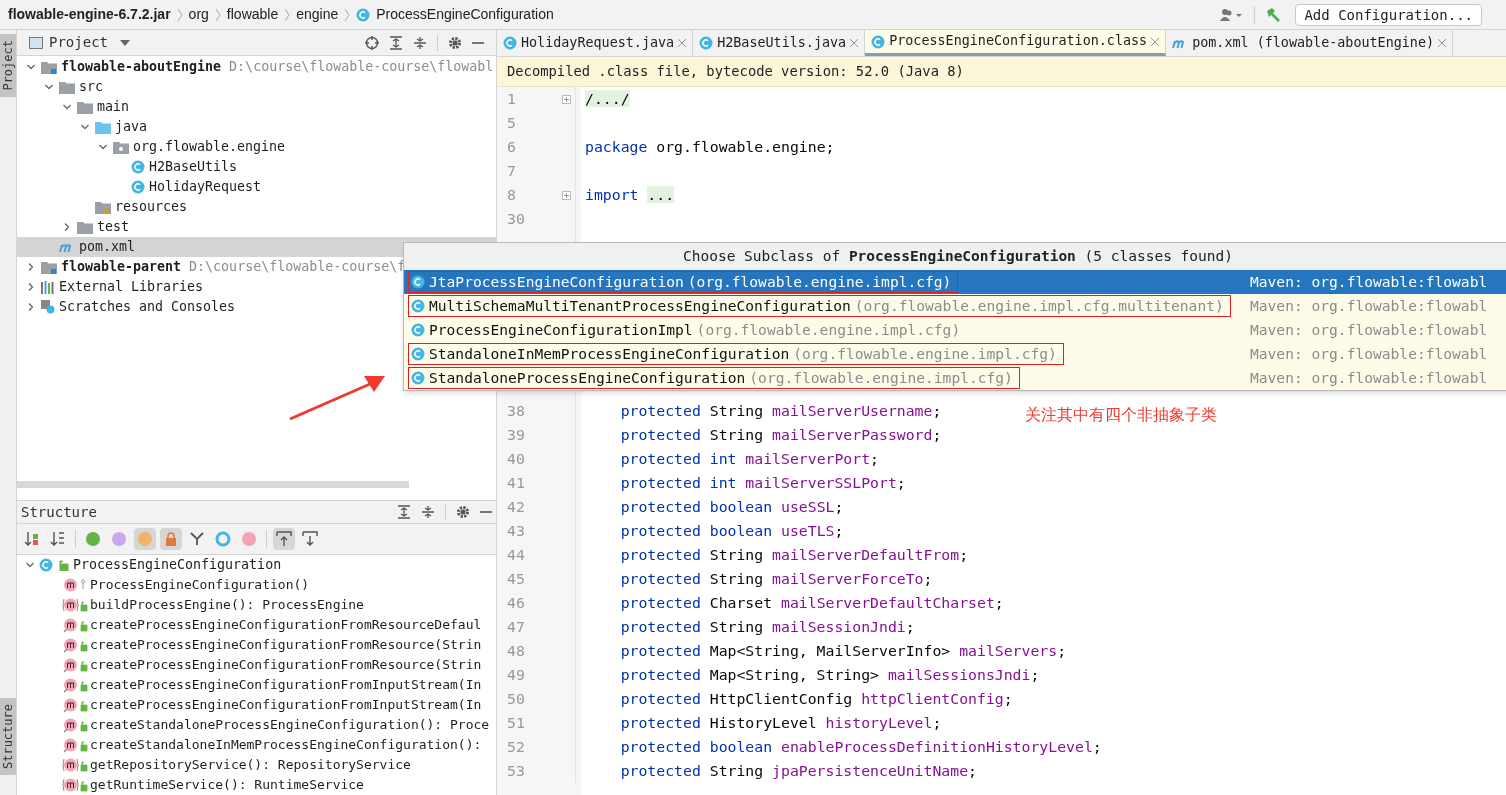 The width and height of the screenshot is (1506, 795). Describe the element at coordinates (141, 67) in the screenshot. I see `tree-item-label: flowable-aboutEngine` at that location.